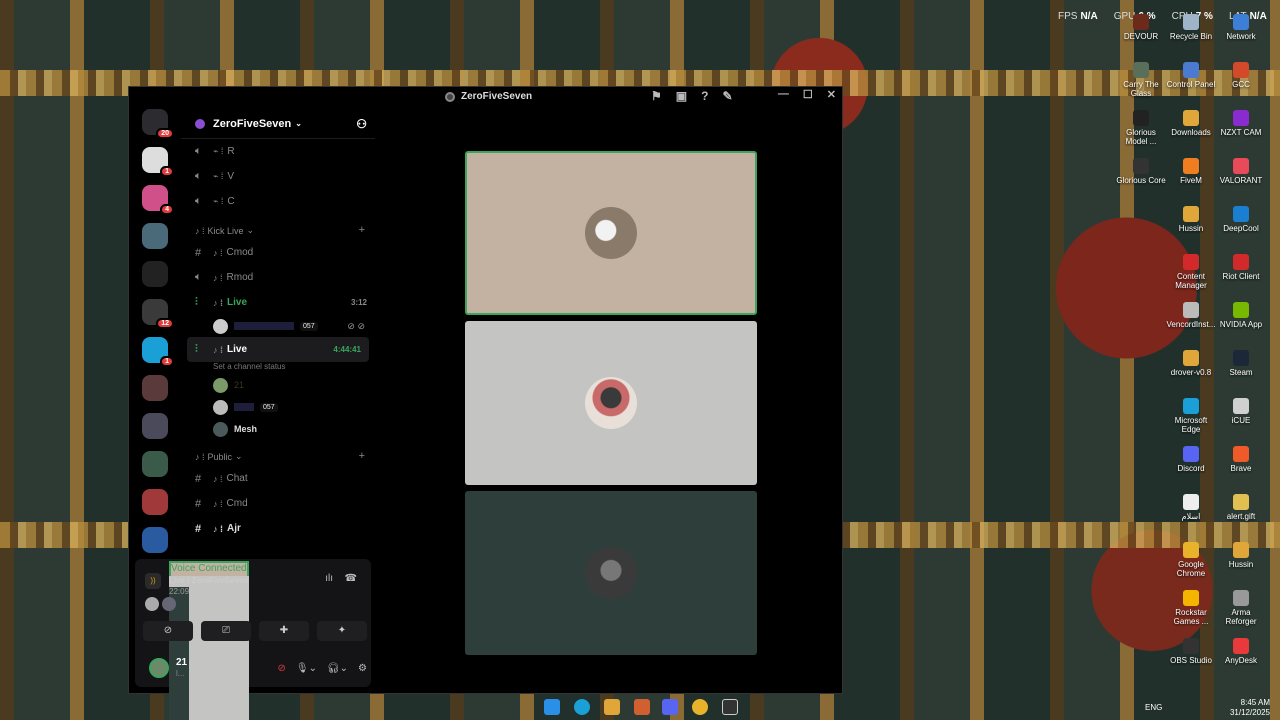 The height and width of the screenshot is (720, 1280). I want to click on microphone-icon: 🎙︎⌄, so click(306, 668).